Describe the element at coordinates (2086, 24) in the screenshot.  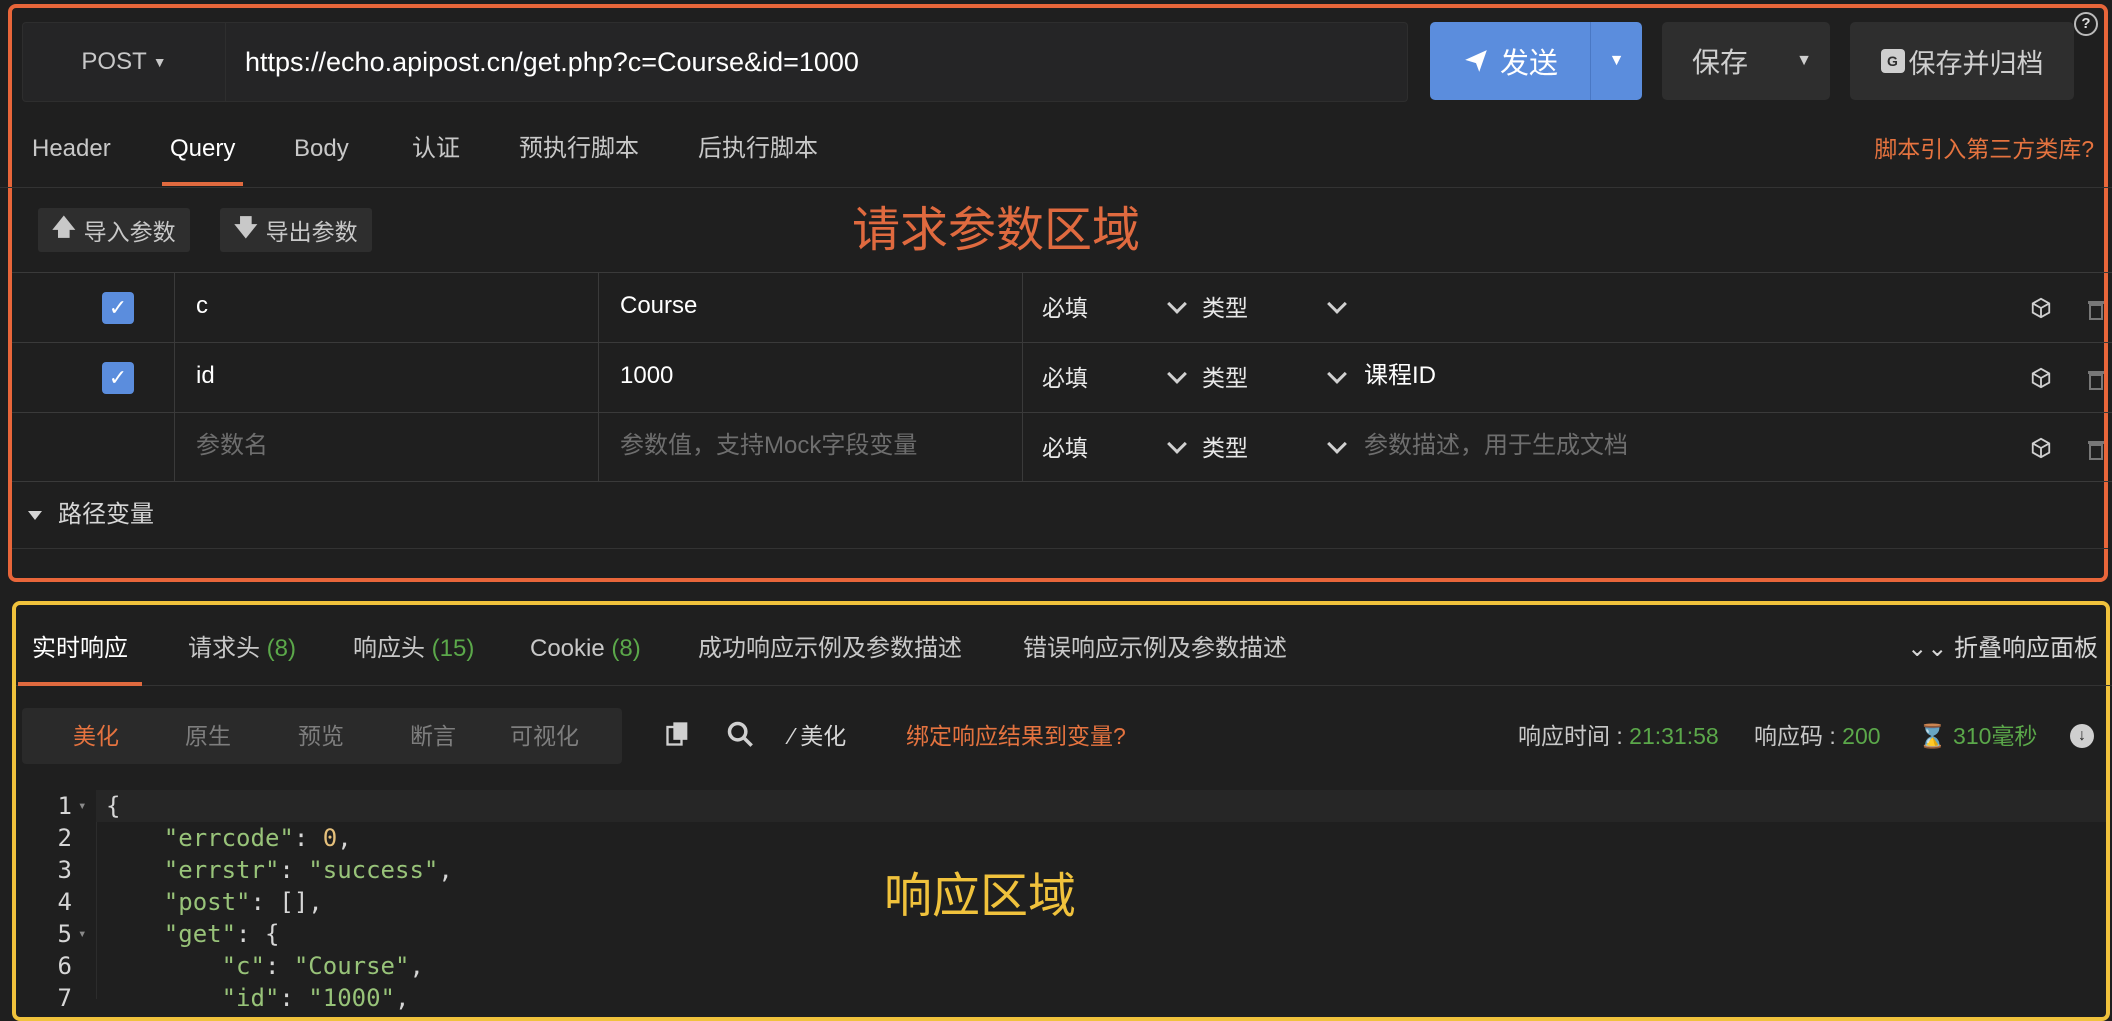
I see `help-icon: ?` at that location.